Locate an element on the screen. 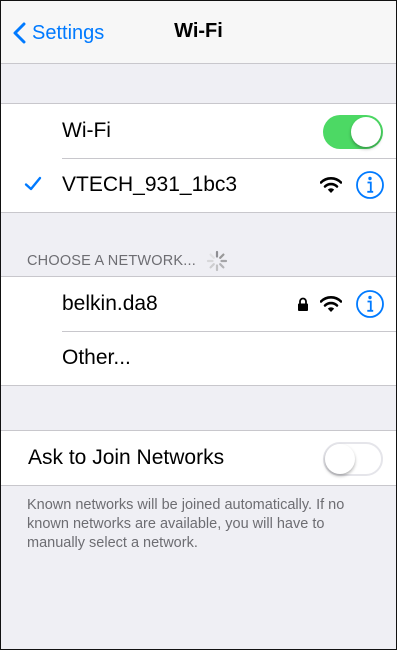 This screenshot has width=397, height=650. navigation-bar: Settings Wi-Fi is located at coordinates (198, 32).